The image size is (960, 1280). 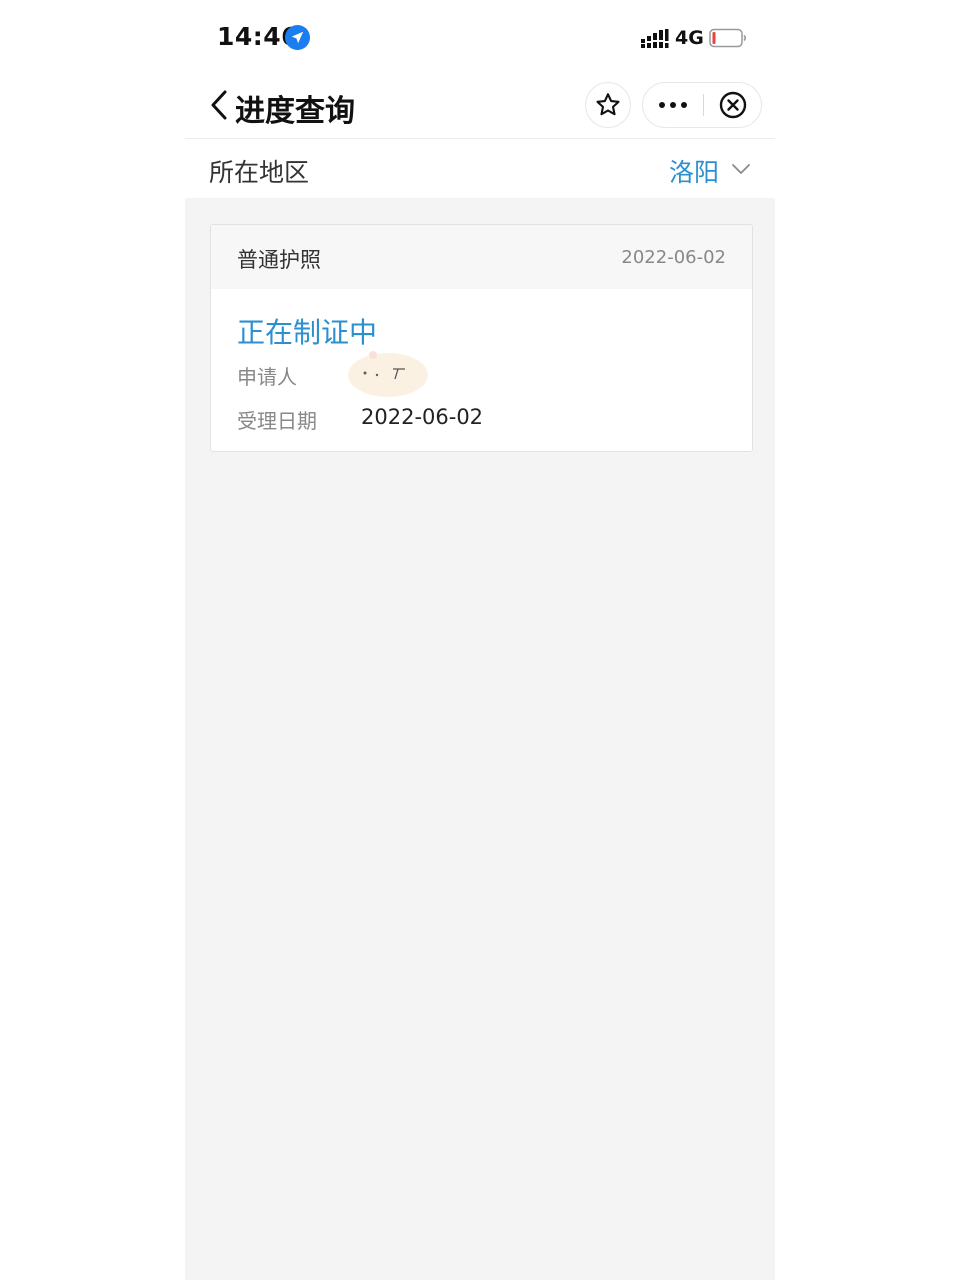 I want to click on more-icon, so click(x=673, y=105).